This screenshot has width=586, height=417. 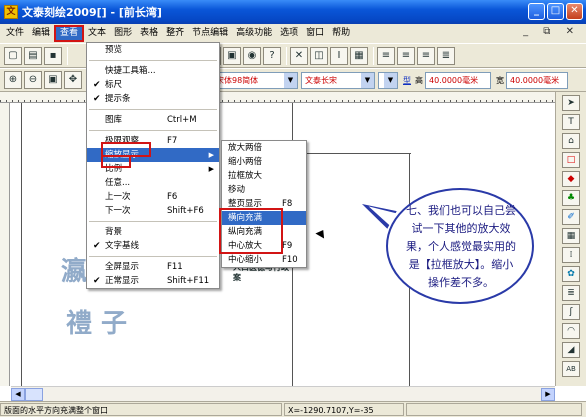 What do you see at coordinates (264, 148) in the screenshot?
I see `submenu-zoom-in-2x: 放大两倍` at bounding box center [264, 148].